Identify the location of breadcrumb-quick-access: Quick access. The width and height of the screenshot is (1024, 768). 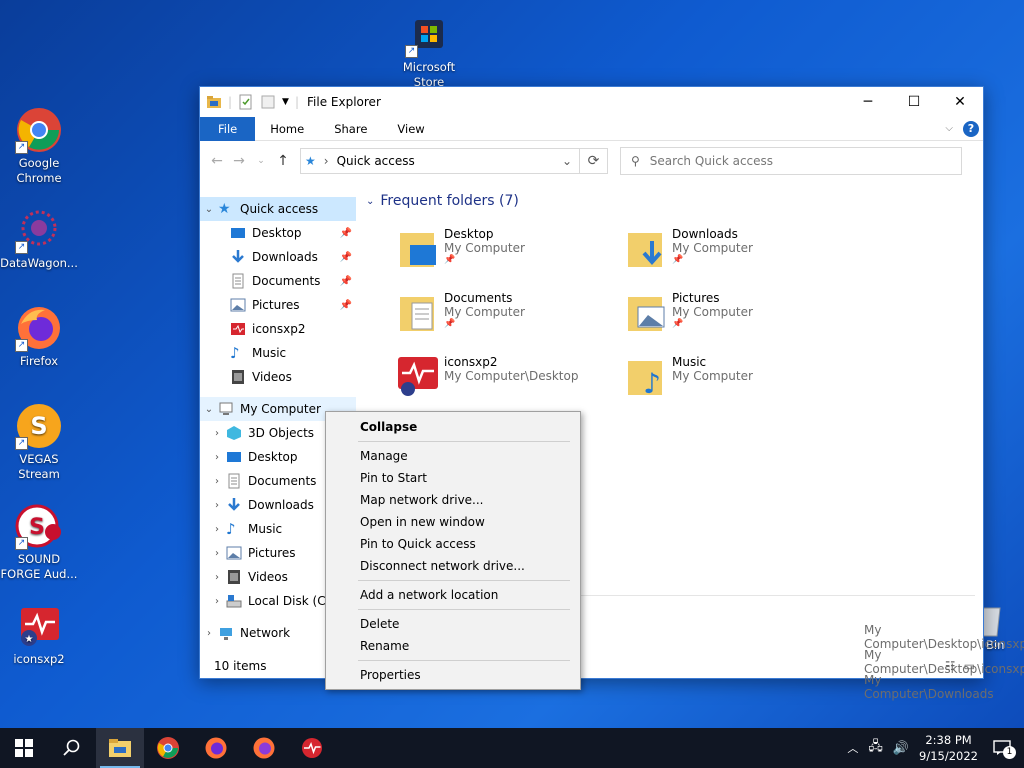
(376, 161).